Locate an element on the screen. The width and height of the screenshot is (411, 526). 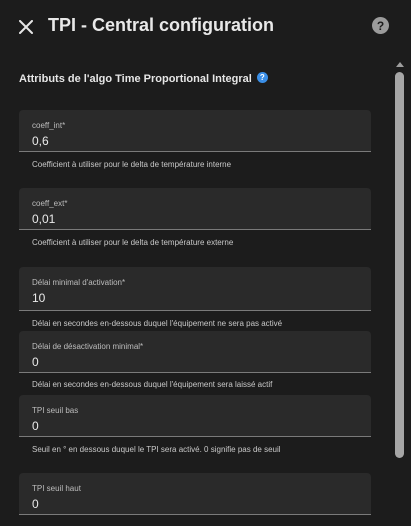
coeff-int-field: coeff_int* 0,6 is located at coordinates (195, 131).